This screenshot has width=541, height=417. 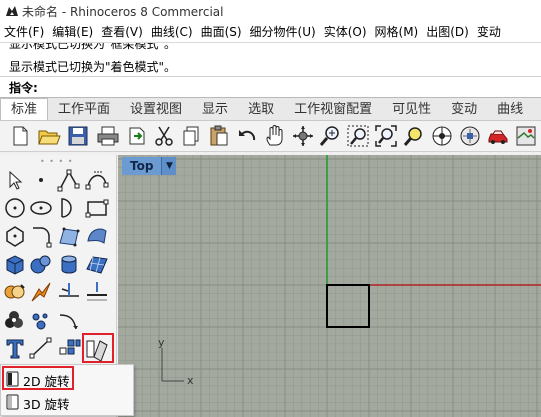 What do you see at coordinates (93, 67) in the screenshot?
I see `history-line: 显示模式已切换为"着色模式"。` at bounding box center [93, 67].